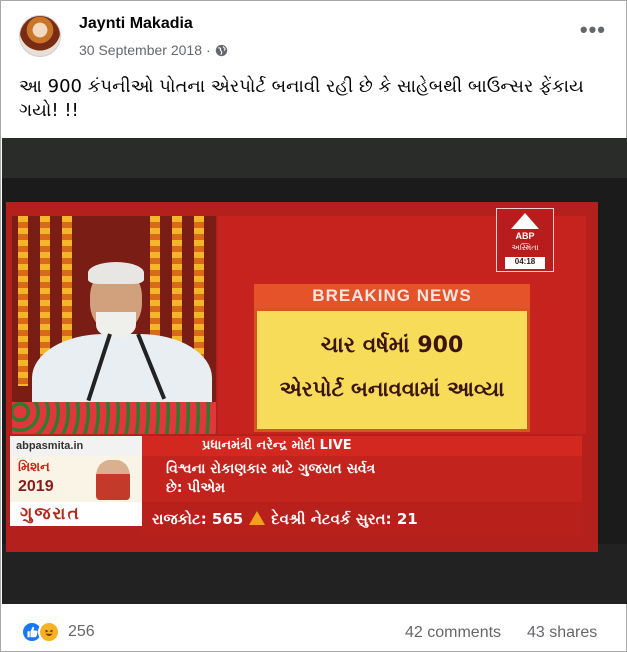 The height and width of the screenshot is (652, 627). What do you see at coordinates (271, 469) in the screenshot?
I see `headline-line-1: વિશ્વના રોકાણકાર માટે ગુજરાત સર્વત્ર` at bounding box center [271, 469].